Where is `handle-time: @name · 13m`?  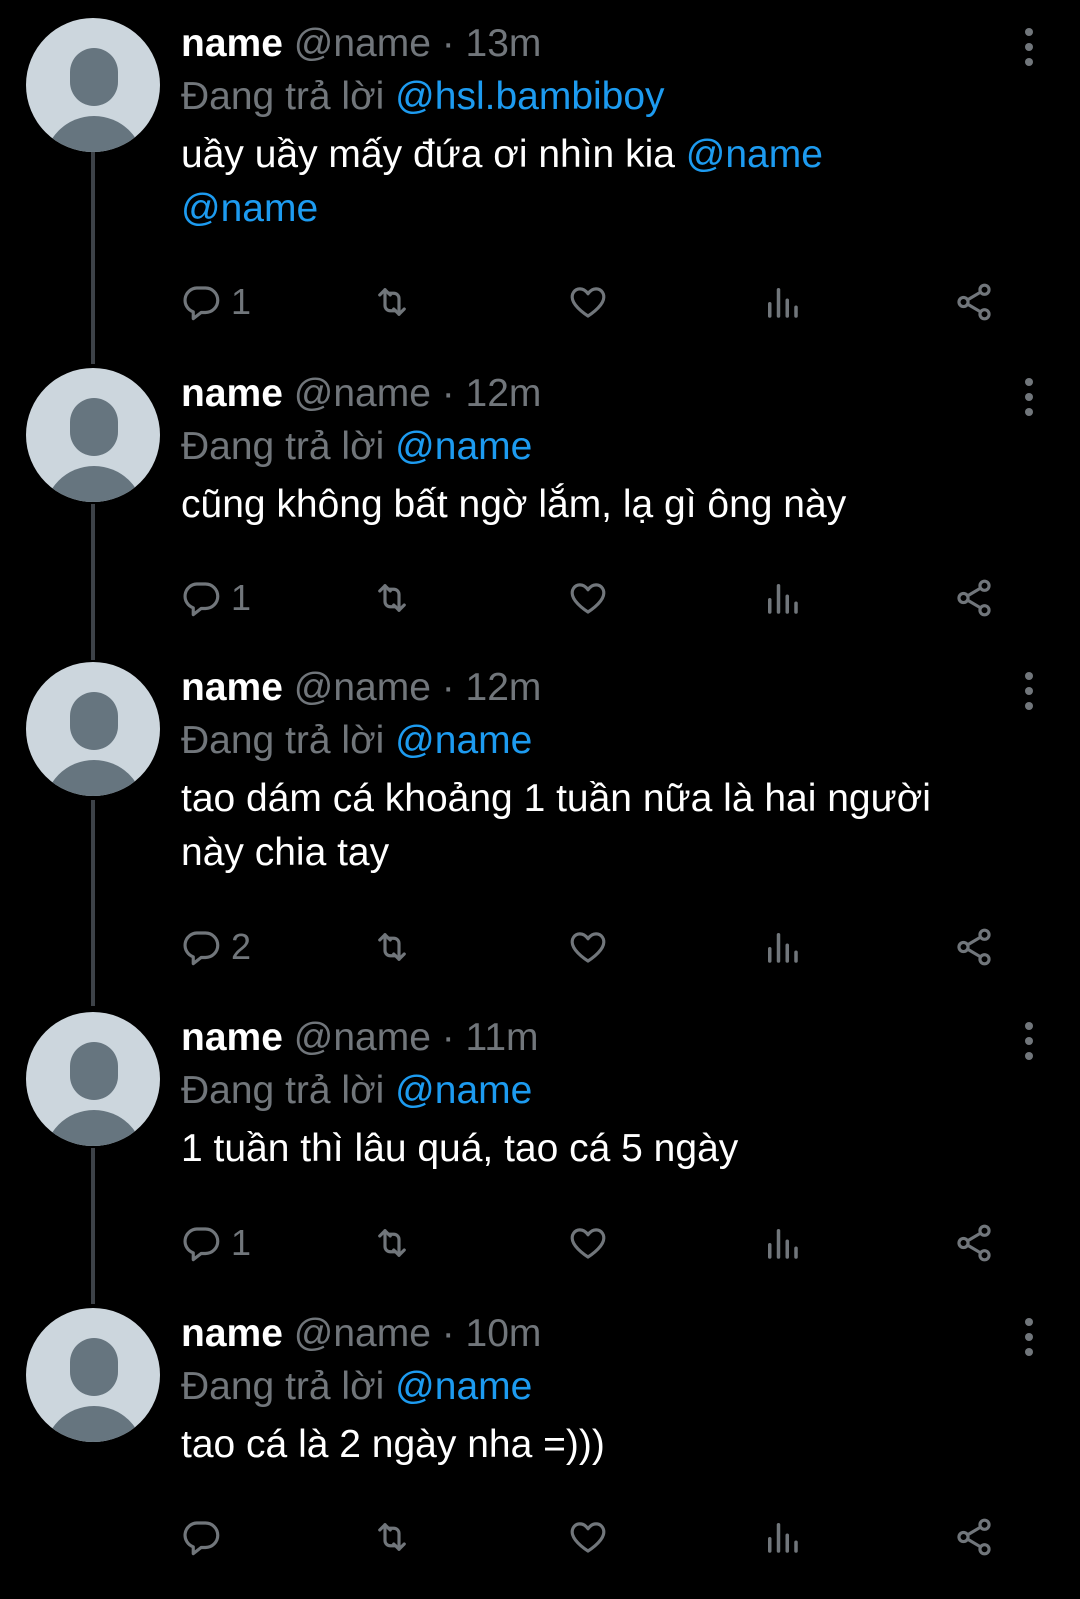 handle-time: @name · 13m is located at coordinates (417, 43).